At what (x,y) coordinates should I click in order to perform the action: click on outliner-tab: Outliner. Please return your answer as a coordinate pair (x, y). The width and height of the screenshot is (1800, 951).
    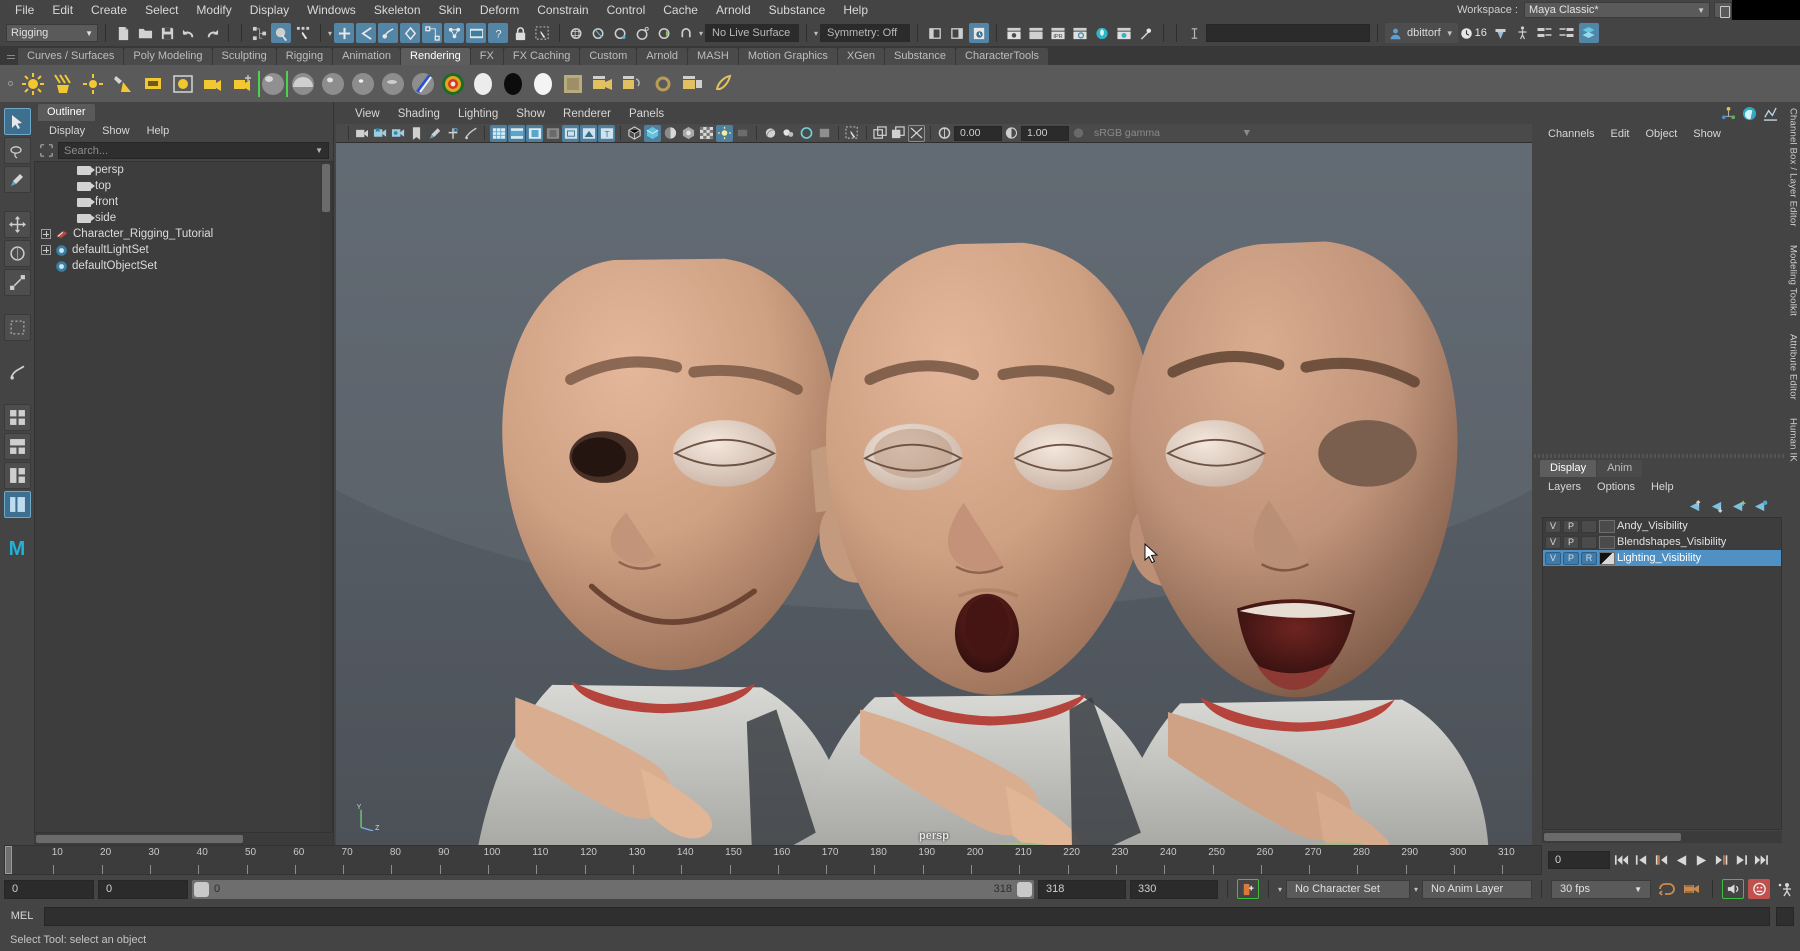
    Looking at the image, I should click on (66, 112).